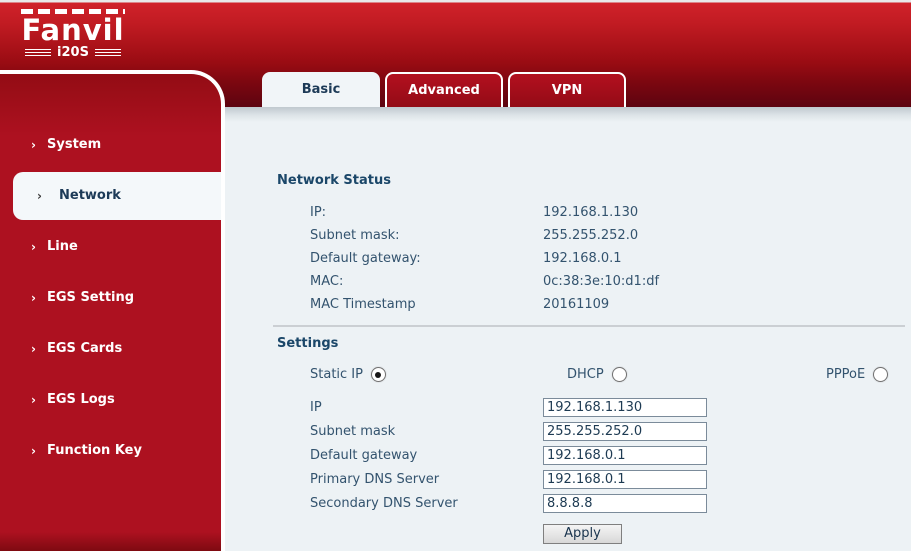  Describe the element at coordinates (355, 235) in the screenshot. I see `status-label: Subnet mask:` at that location.